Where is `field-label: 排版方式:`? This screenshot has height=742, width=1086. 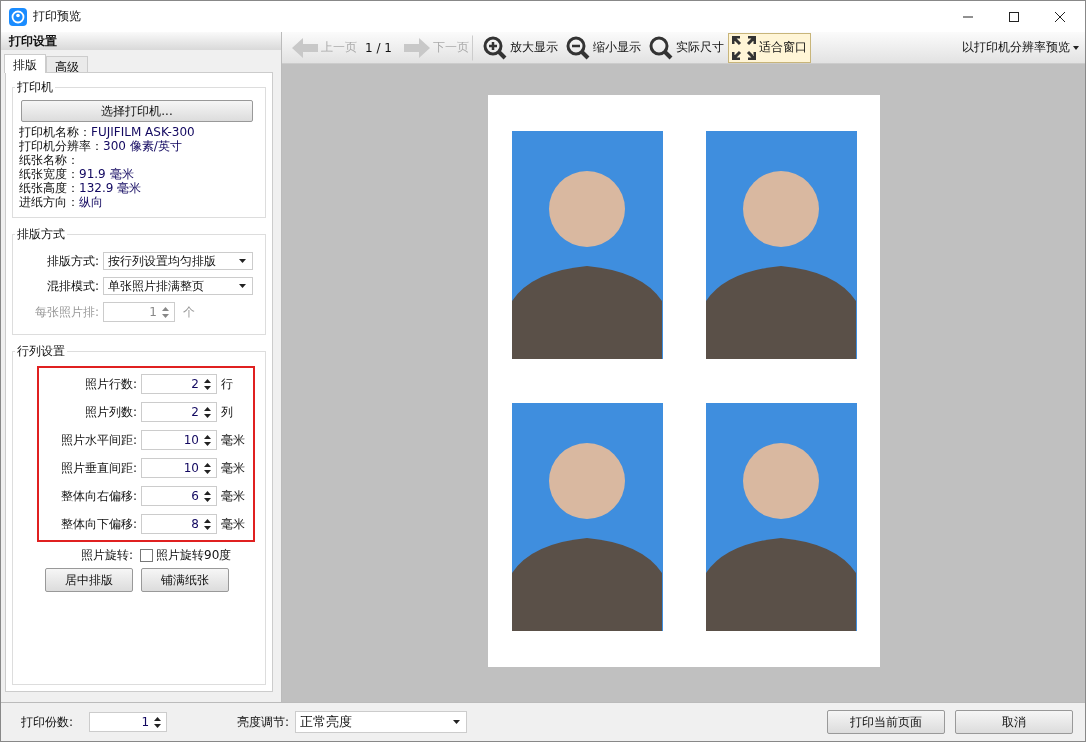
field-label: 排版方式: is located at coordinates (72, 261).